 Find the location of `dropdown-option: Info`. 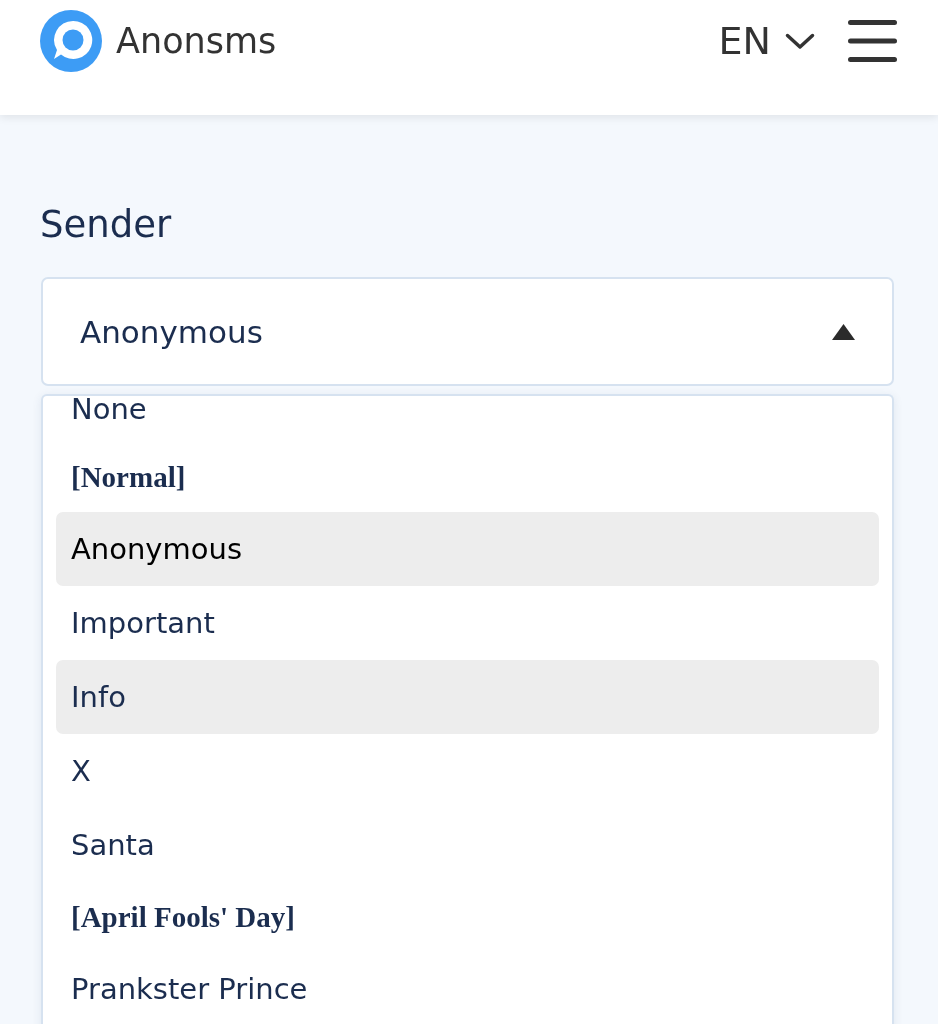

dropdown-option: Info is located at coordinates (467, 697).